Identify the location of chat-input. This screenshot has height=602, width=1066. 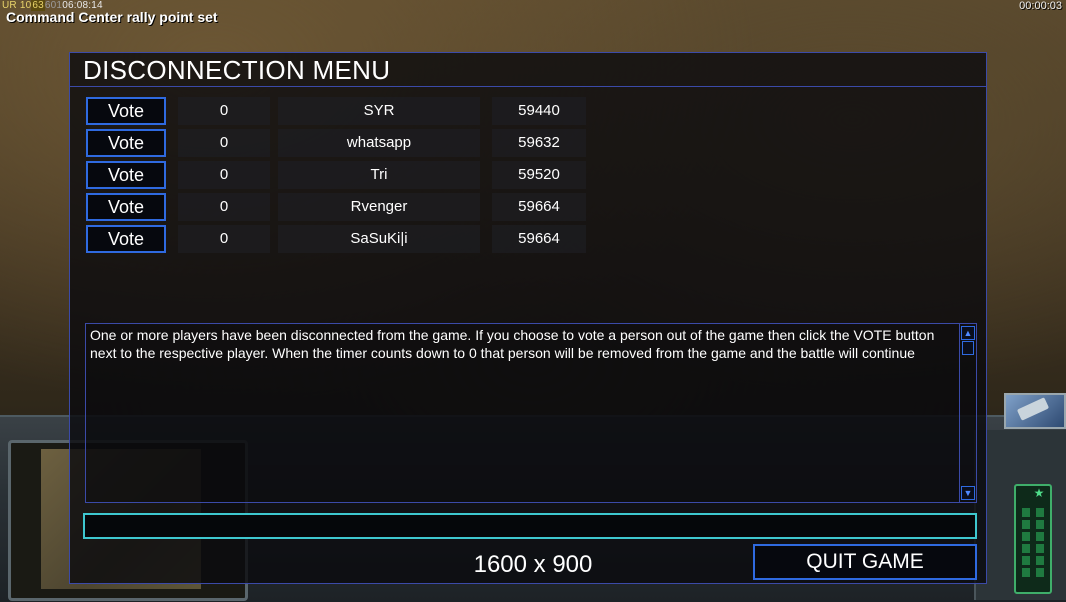
(530, 526).